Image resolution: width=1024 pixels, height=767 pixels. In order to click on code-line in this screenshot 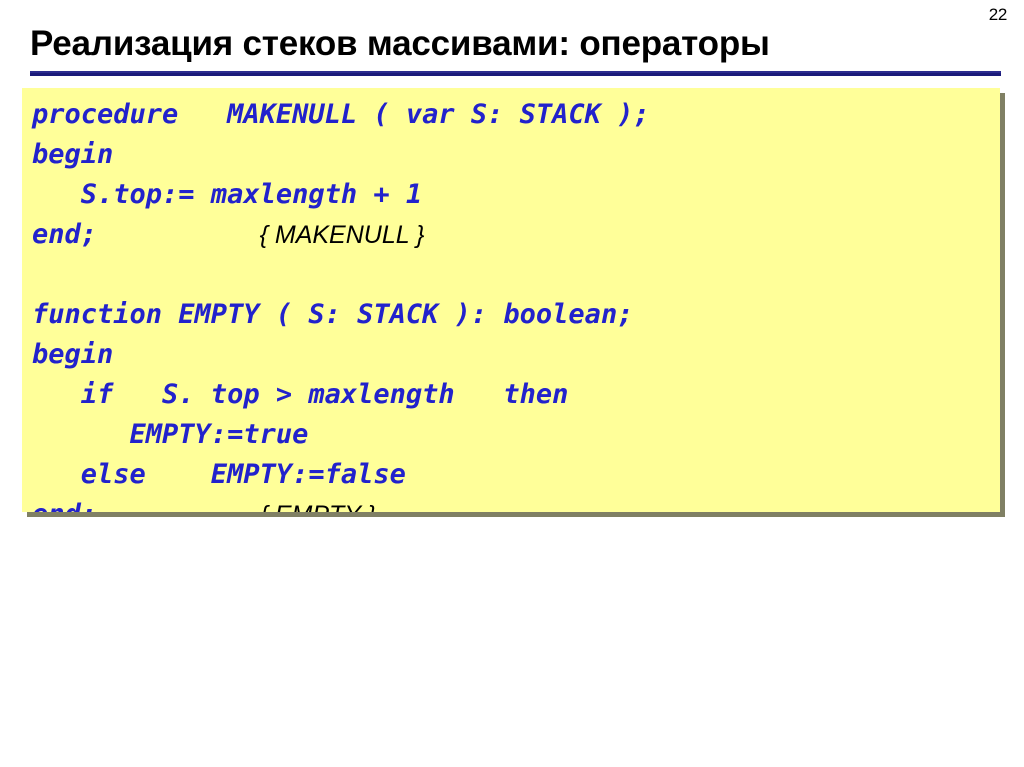, I will do `click(516, 275)`.